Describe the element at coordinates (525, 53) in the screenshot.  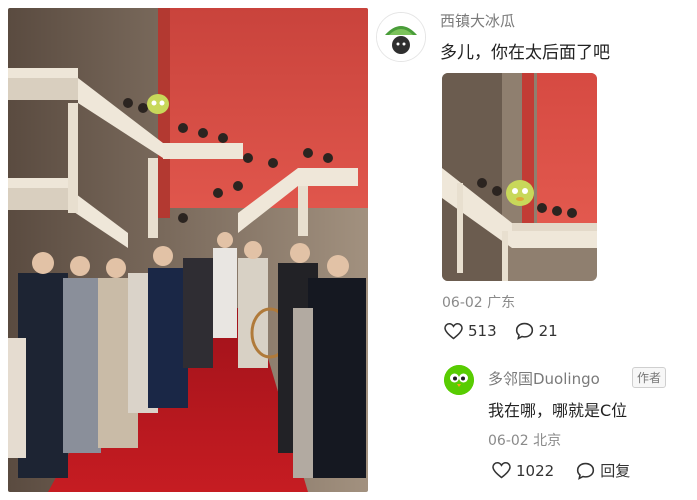
I see `comment-text: 多儿，你在太后面了吧` at that location.